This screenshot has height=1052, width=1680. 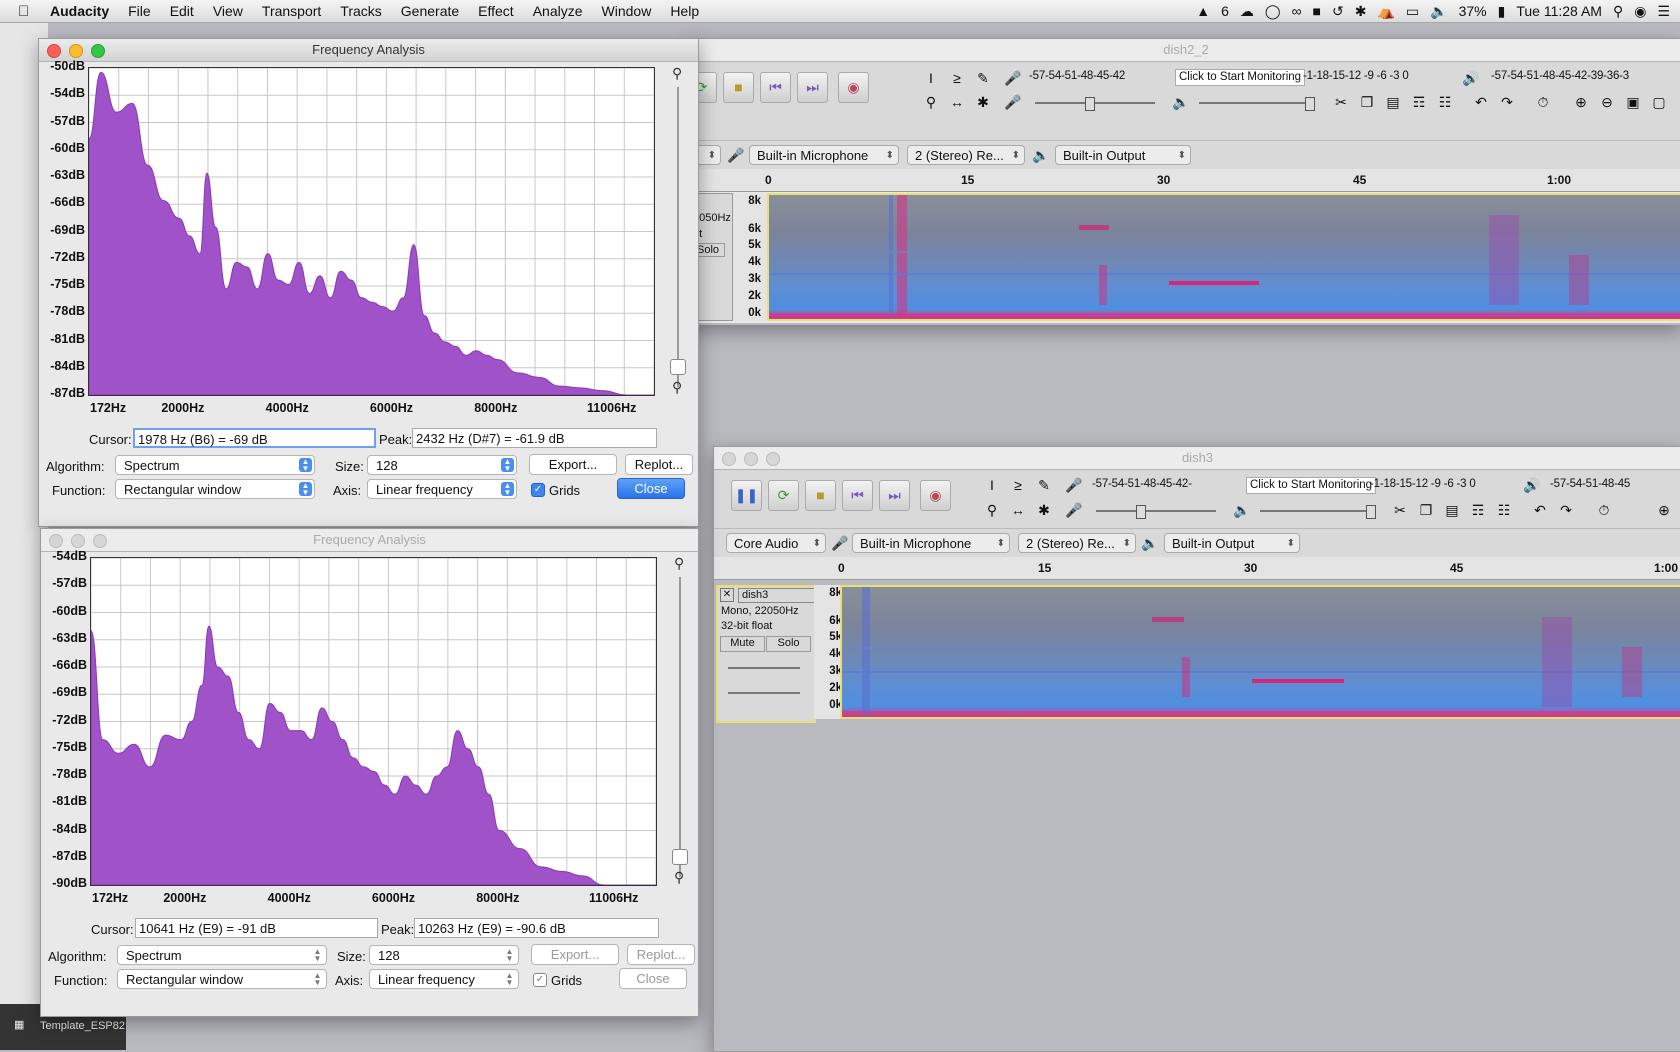 I want to click on menu-help: Help, so click(x=684, y=11).